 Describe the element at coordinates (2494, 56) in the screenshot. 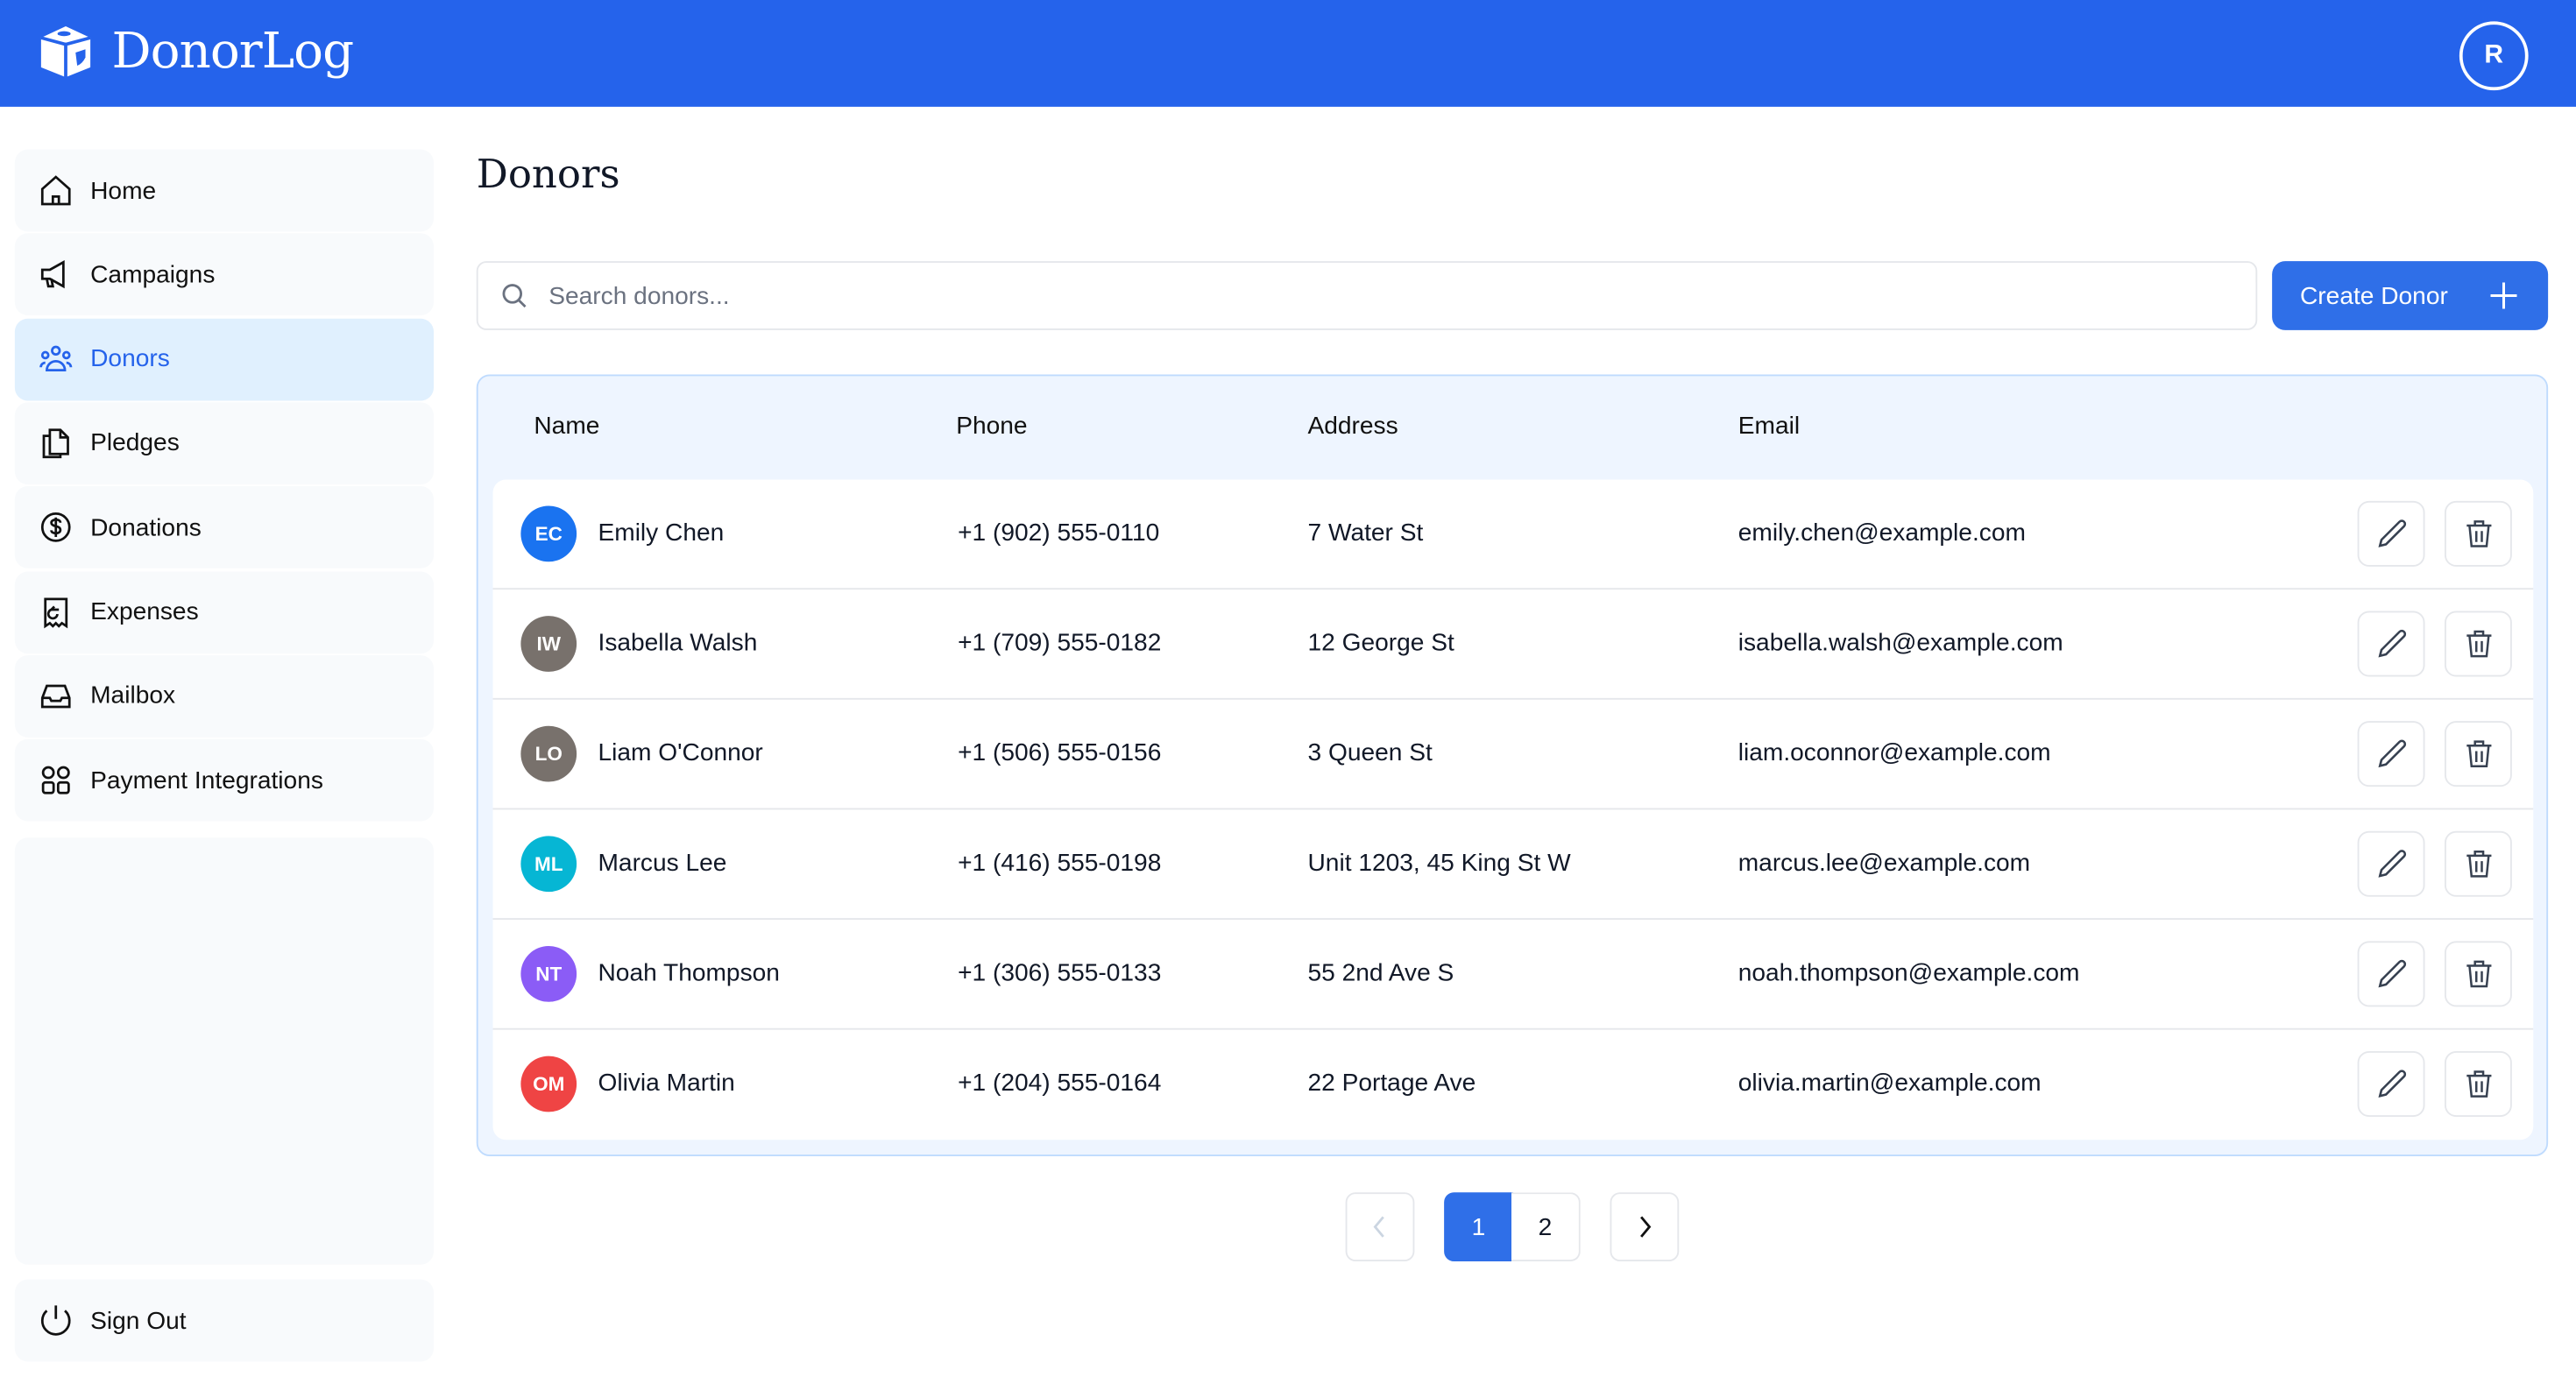

I see `user-avatar: R` at that location.